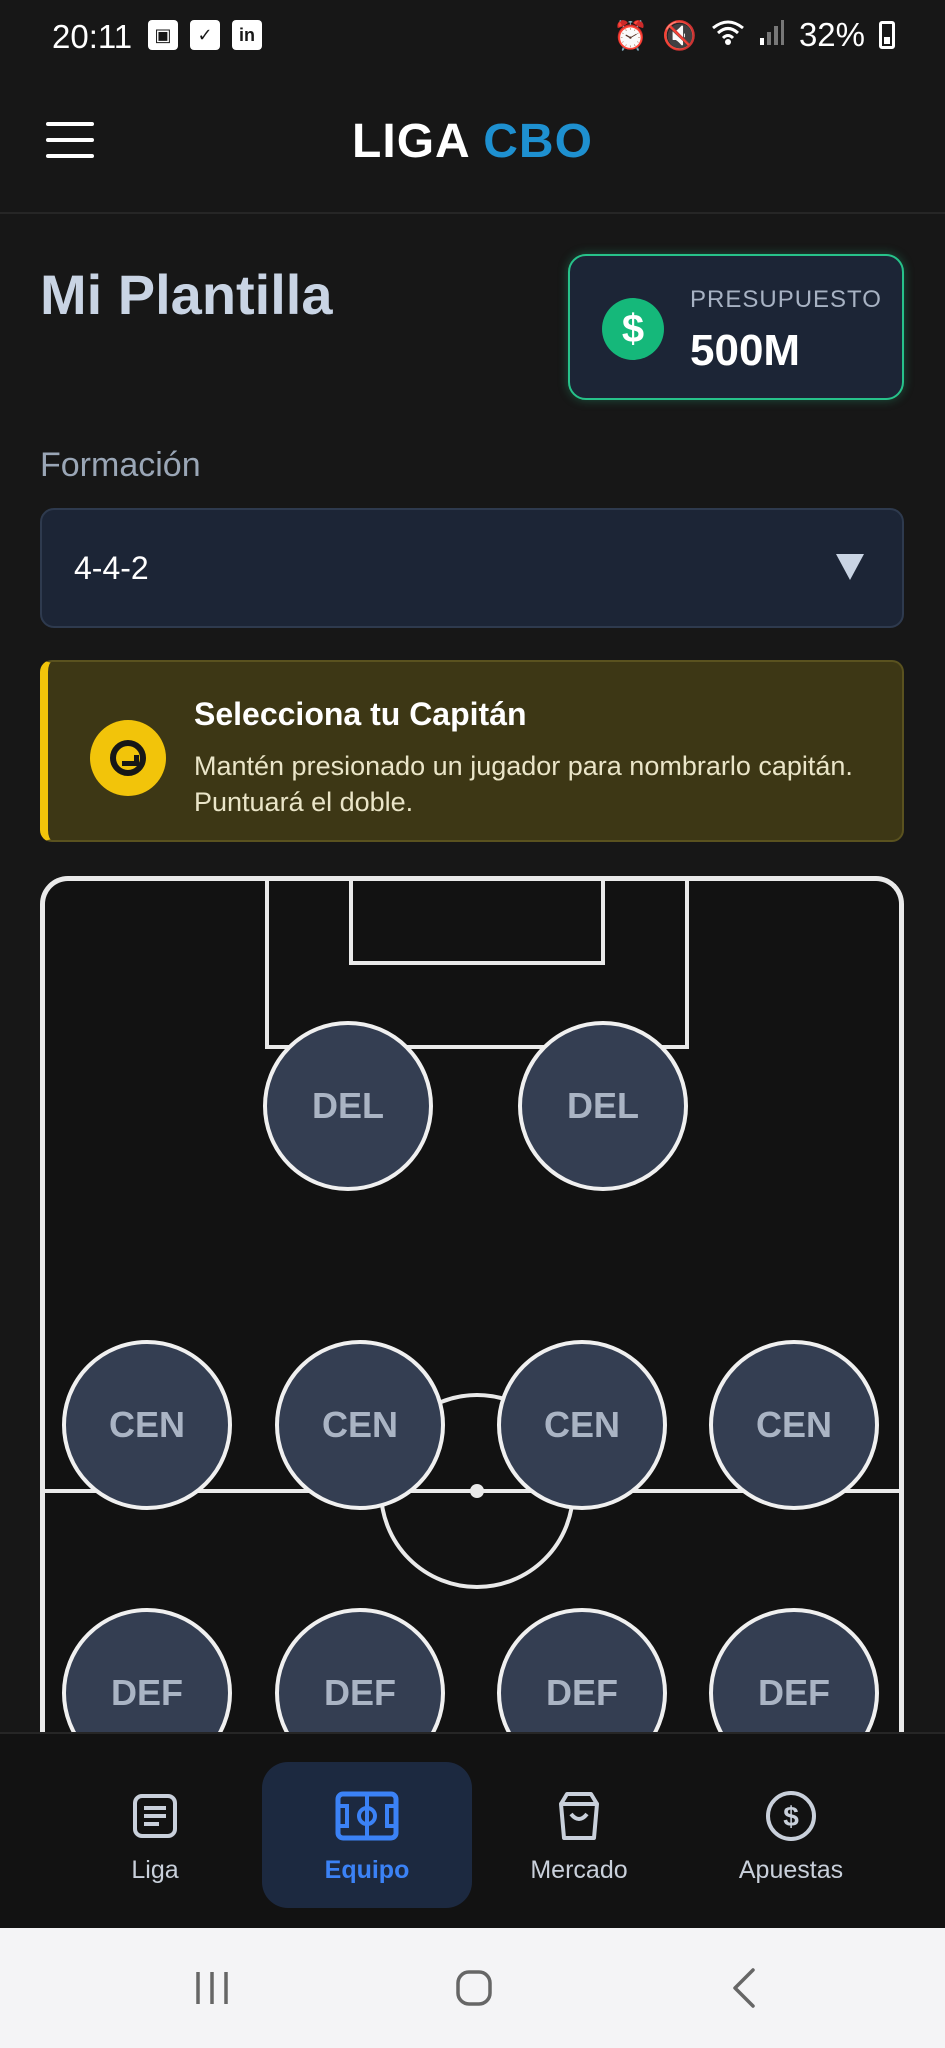 The height and width of the screenshot is (2048, 945). Describe the element at coordinates (791, 1870) in the screenshot. I see `nav-label-apuestas: Apuestas` at that location.